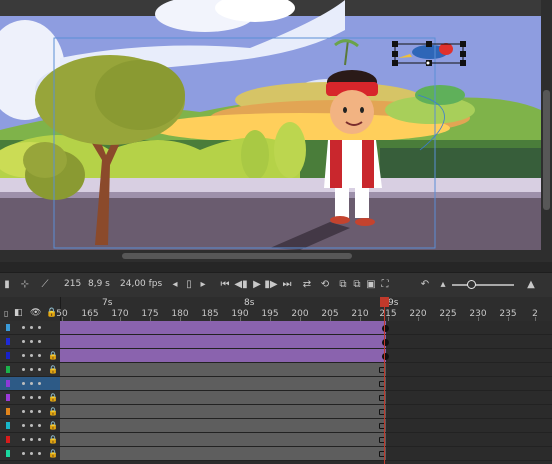 Image resolution: width=552 pixels, height=464 pixels. I want to click on horizontal-scroll-thumb, so click(237, 256).